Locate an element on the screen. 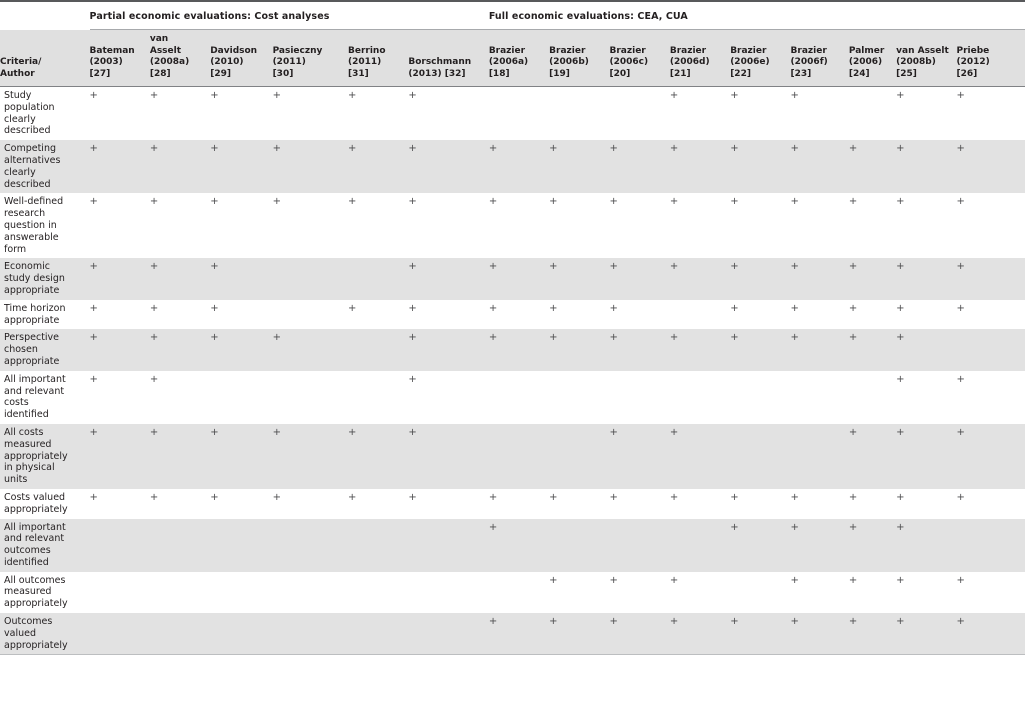 Image resolution: width=1025 pixels, height=705 pixels. criterion-line: research is located at coordinates (25, 214).